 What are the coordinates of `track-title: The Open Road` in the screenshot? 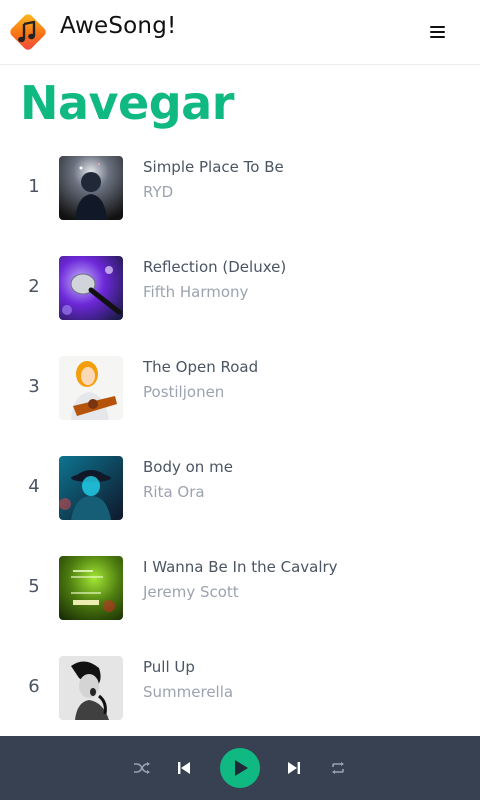 It's located at (201, 367).